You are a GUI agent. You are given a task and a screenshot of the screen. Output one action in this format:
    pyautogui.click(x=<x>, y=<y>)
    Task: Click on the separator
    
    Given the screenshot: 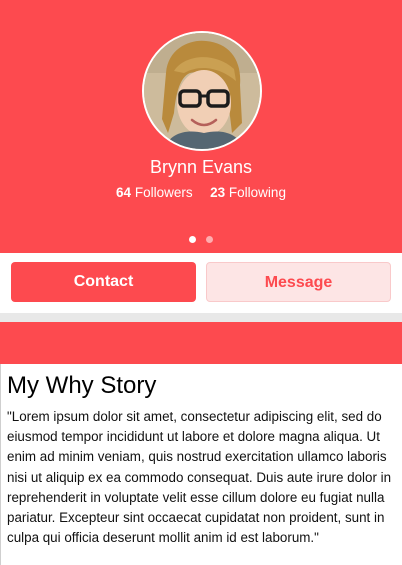 What is the action you would take?
    pyautogui.click(x=201, y=317)
    